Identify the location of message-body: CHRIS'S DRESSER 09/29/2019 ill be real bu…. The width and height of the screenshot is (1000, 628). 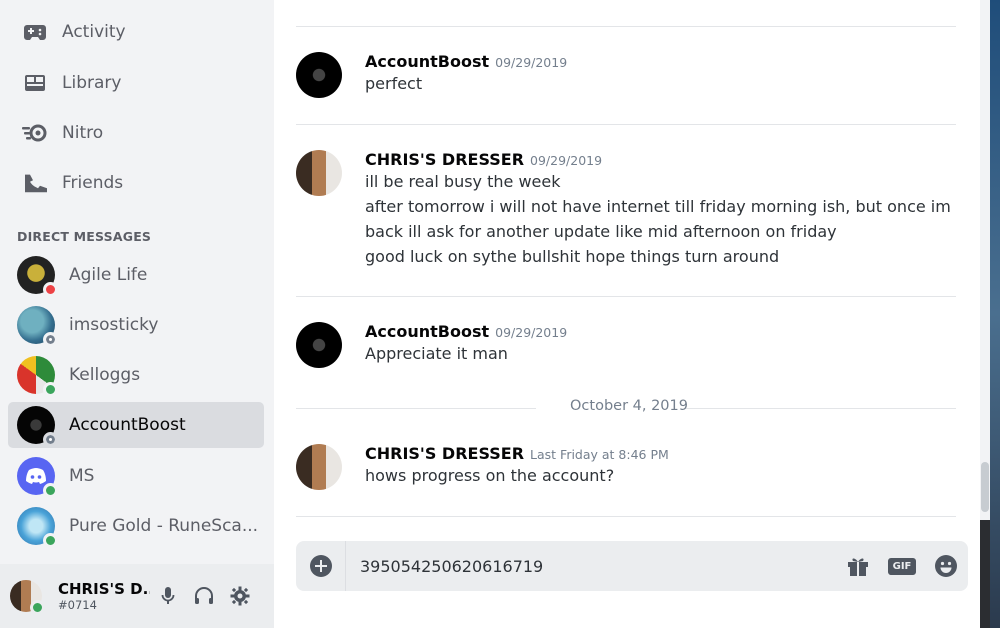
(660, 209).